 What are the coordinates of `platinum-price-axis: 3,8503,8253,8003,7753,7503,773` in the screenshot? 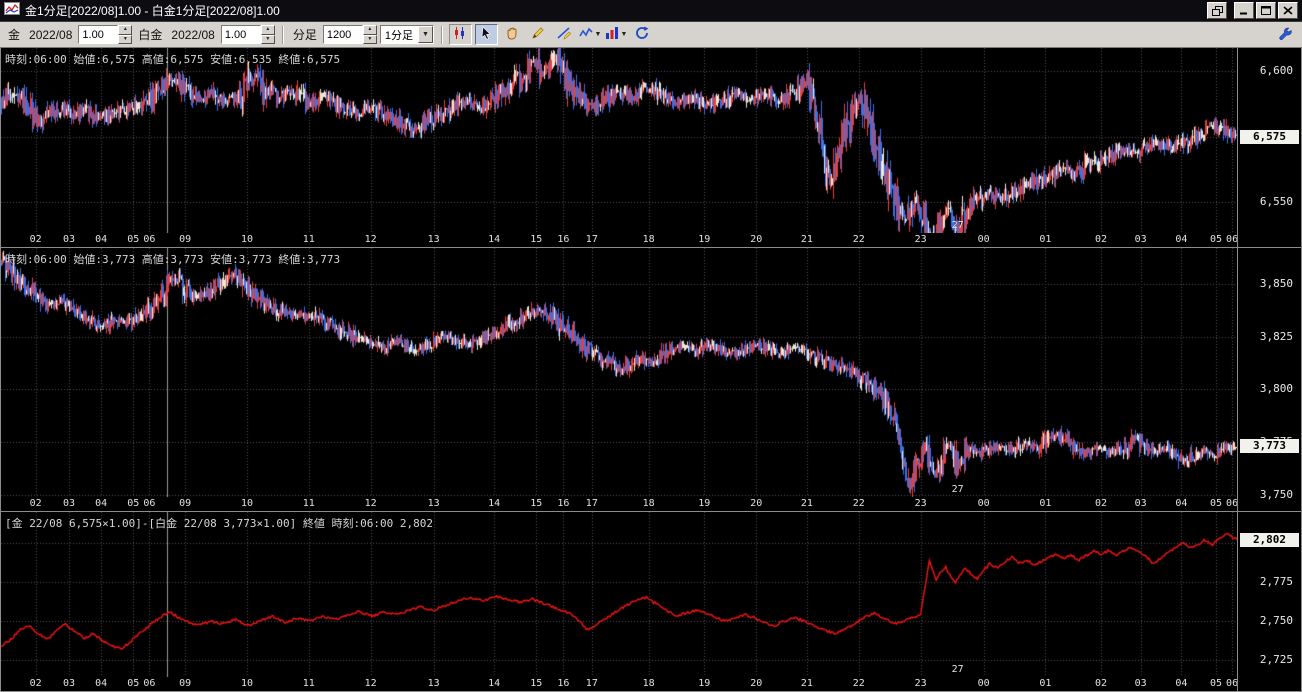 It's located at (1269, 379).